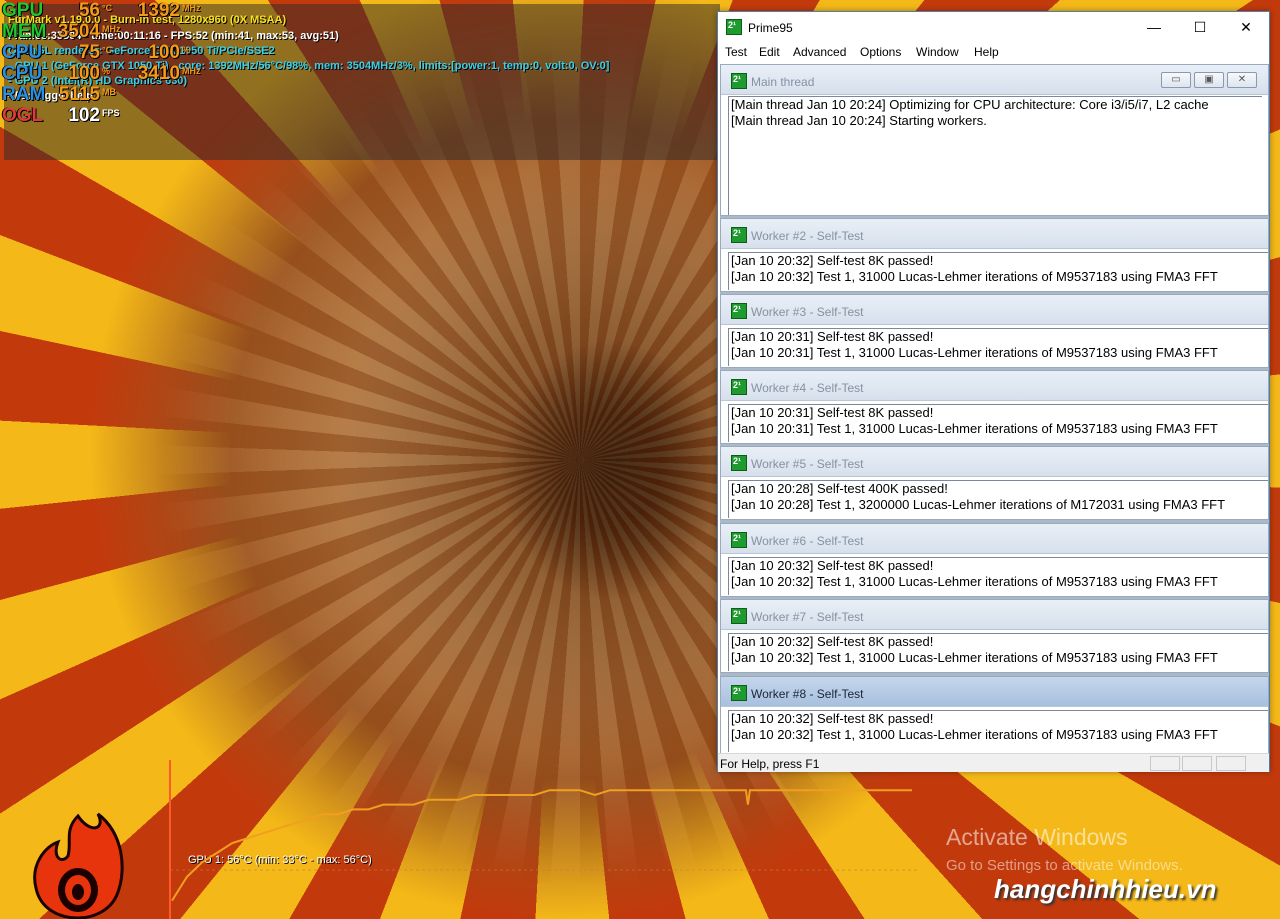  What do you see at coordinates (807, 464) in the screenshot?
I see `worker-5-title: Worker #5 - Self-Test` at bounding box center [807, 464].